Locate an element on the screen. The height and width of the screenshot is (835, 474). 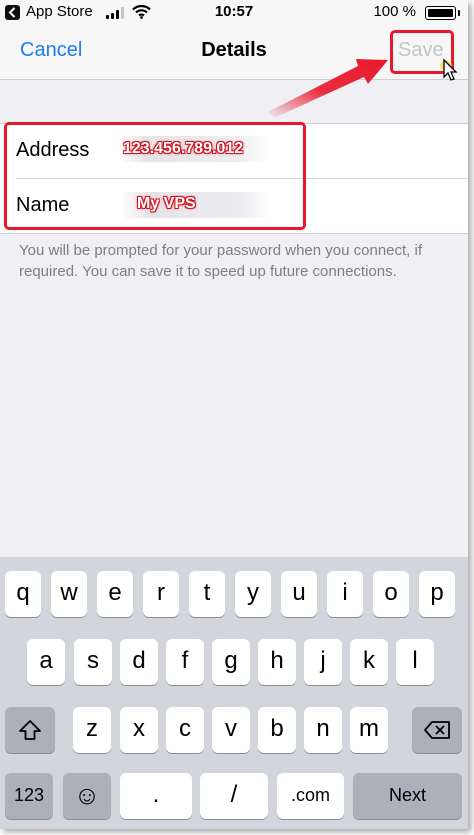
key-l: l is located at coordinates (415, 662).